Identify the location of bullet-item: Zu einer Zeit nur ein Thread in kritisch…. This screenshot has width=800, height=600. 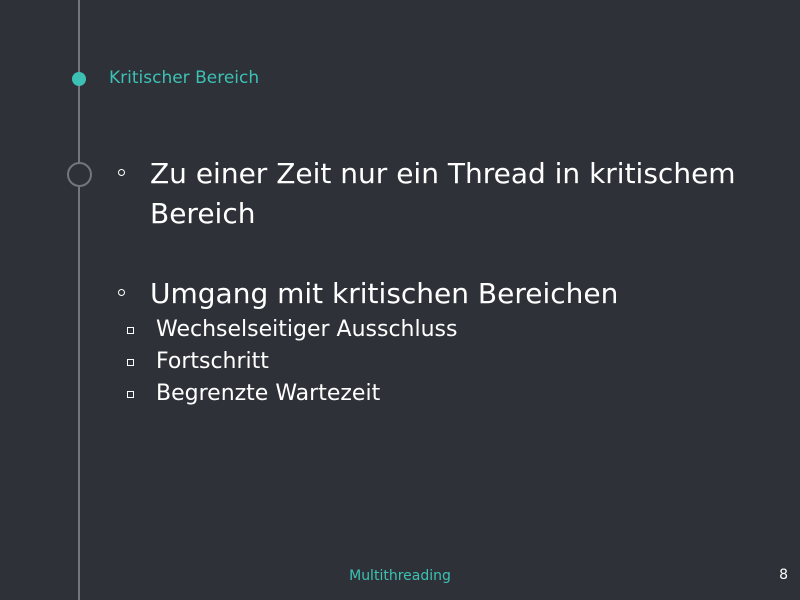
(436, 194).